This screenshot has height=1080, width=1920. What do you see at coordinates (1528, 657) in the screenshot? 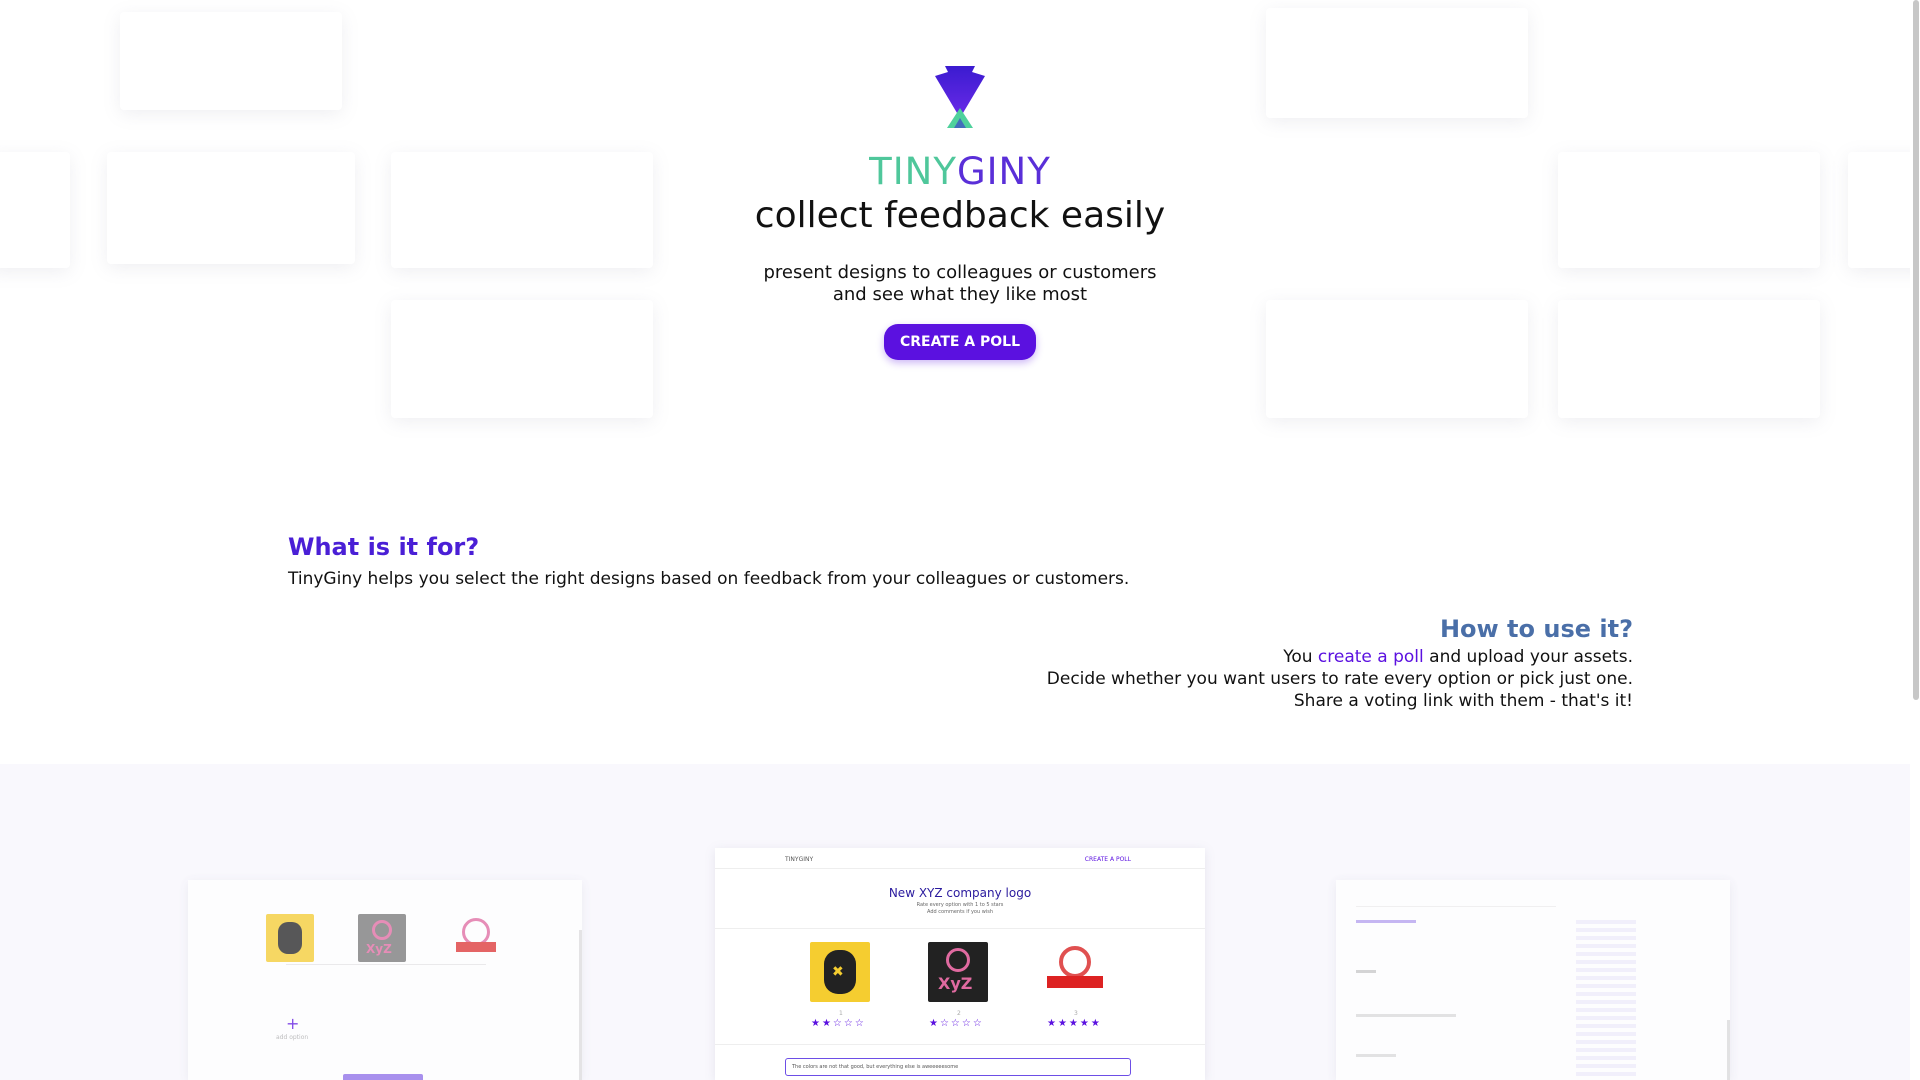
I see `how-line1-suffix: and upload your assets.` at bounding box center [1528, 657].